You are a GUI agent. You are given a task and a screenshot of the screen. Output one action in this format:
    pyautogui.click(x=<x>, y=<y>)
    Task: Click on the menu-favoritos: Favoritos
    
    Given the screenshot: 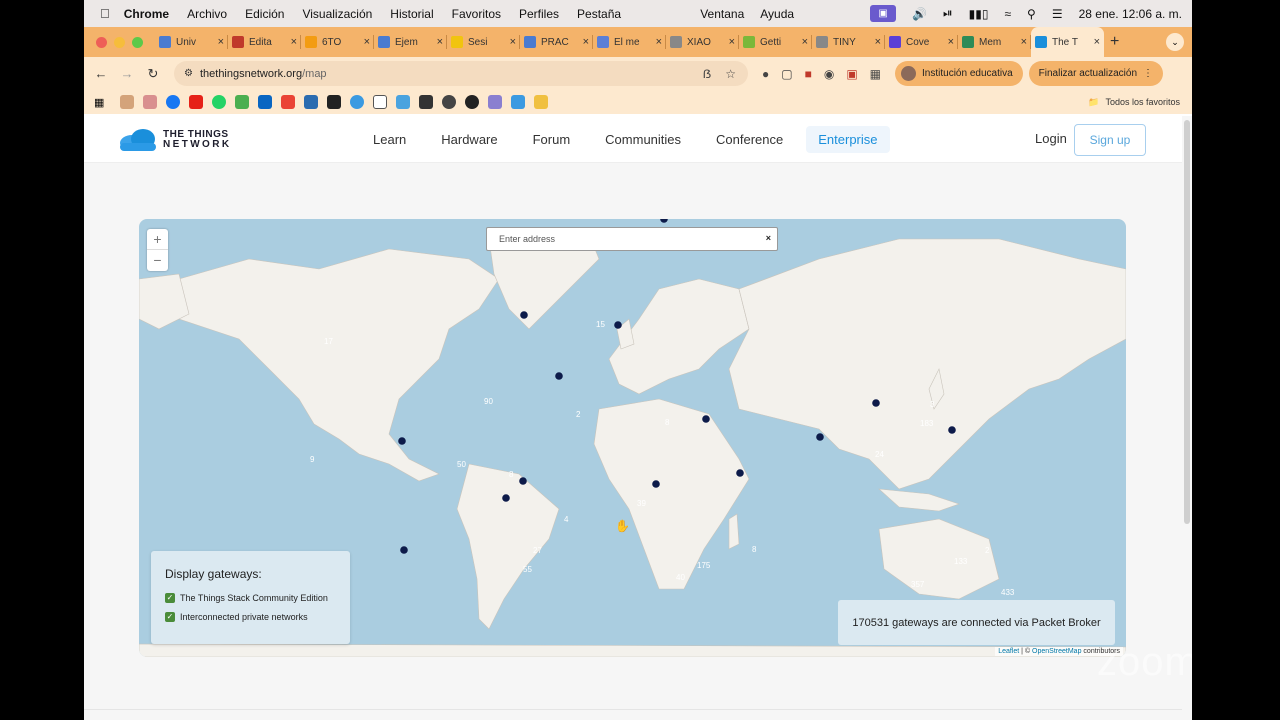 What is the action you would take?
    pyautogui.click(x=476, y=14)
    